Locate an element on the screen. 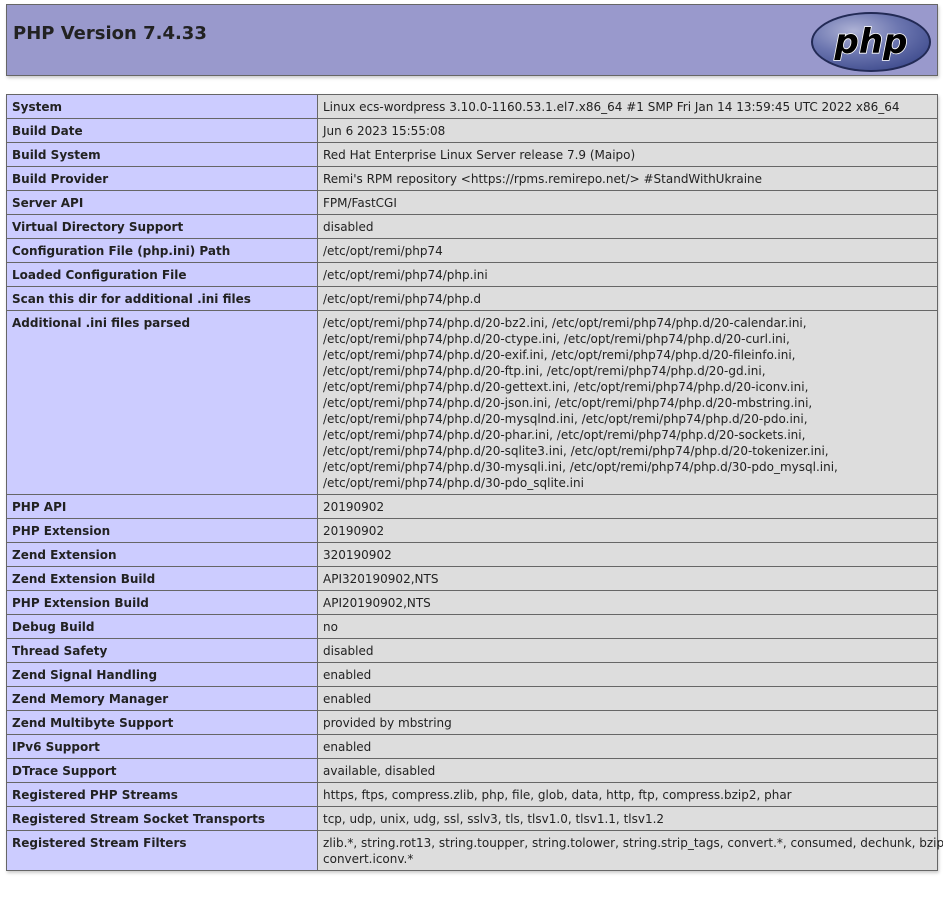  row-label: Registered Stream Filters is located at coordinates (162, 850).